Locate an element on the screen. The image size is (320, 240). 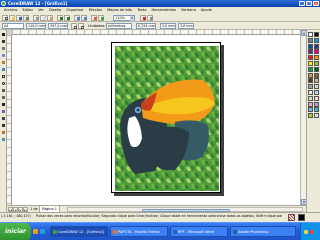
page-height-field: 297,0 mm is located at coordinates (58, 26).